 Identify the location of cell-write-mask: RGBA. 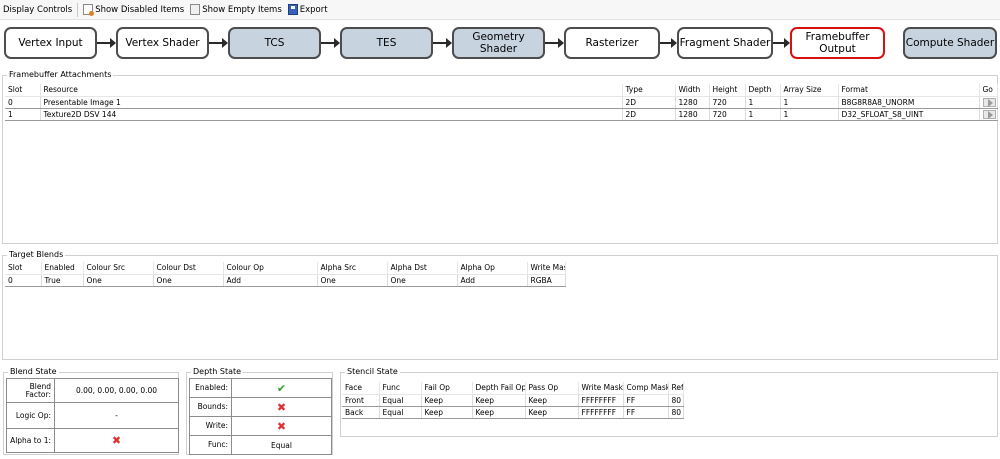
(546, 280).